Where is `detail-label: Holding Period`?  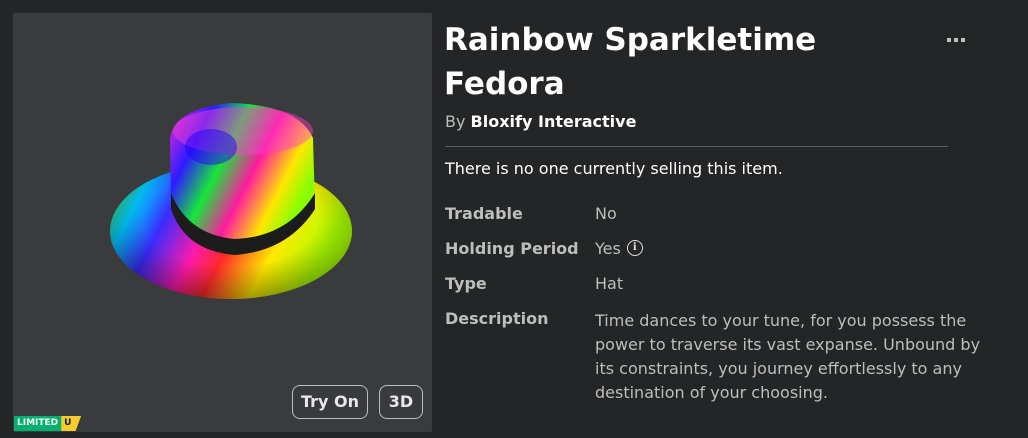
detail-label: Holding Period is located at coordinates (512, 248).